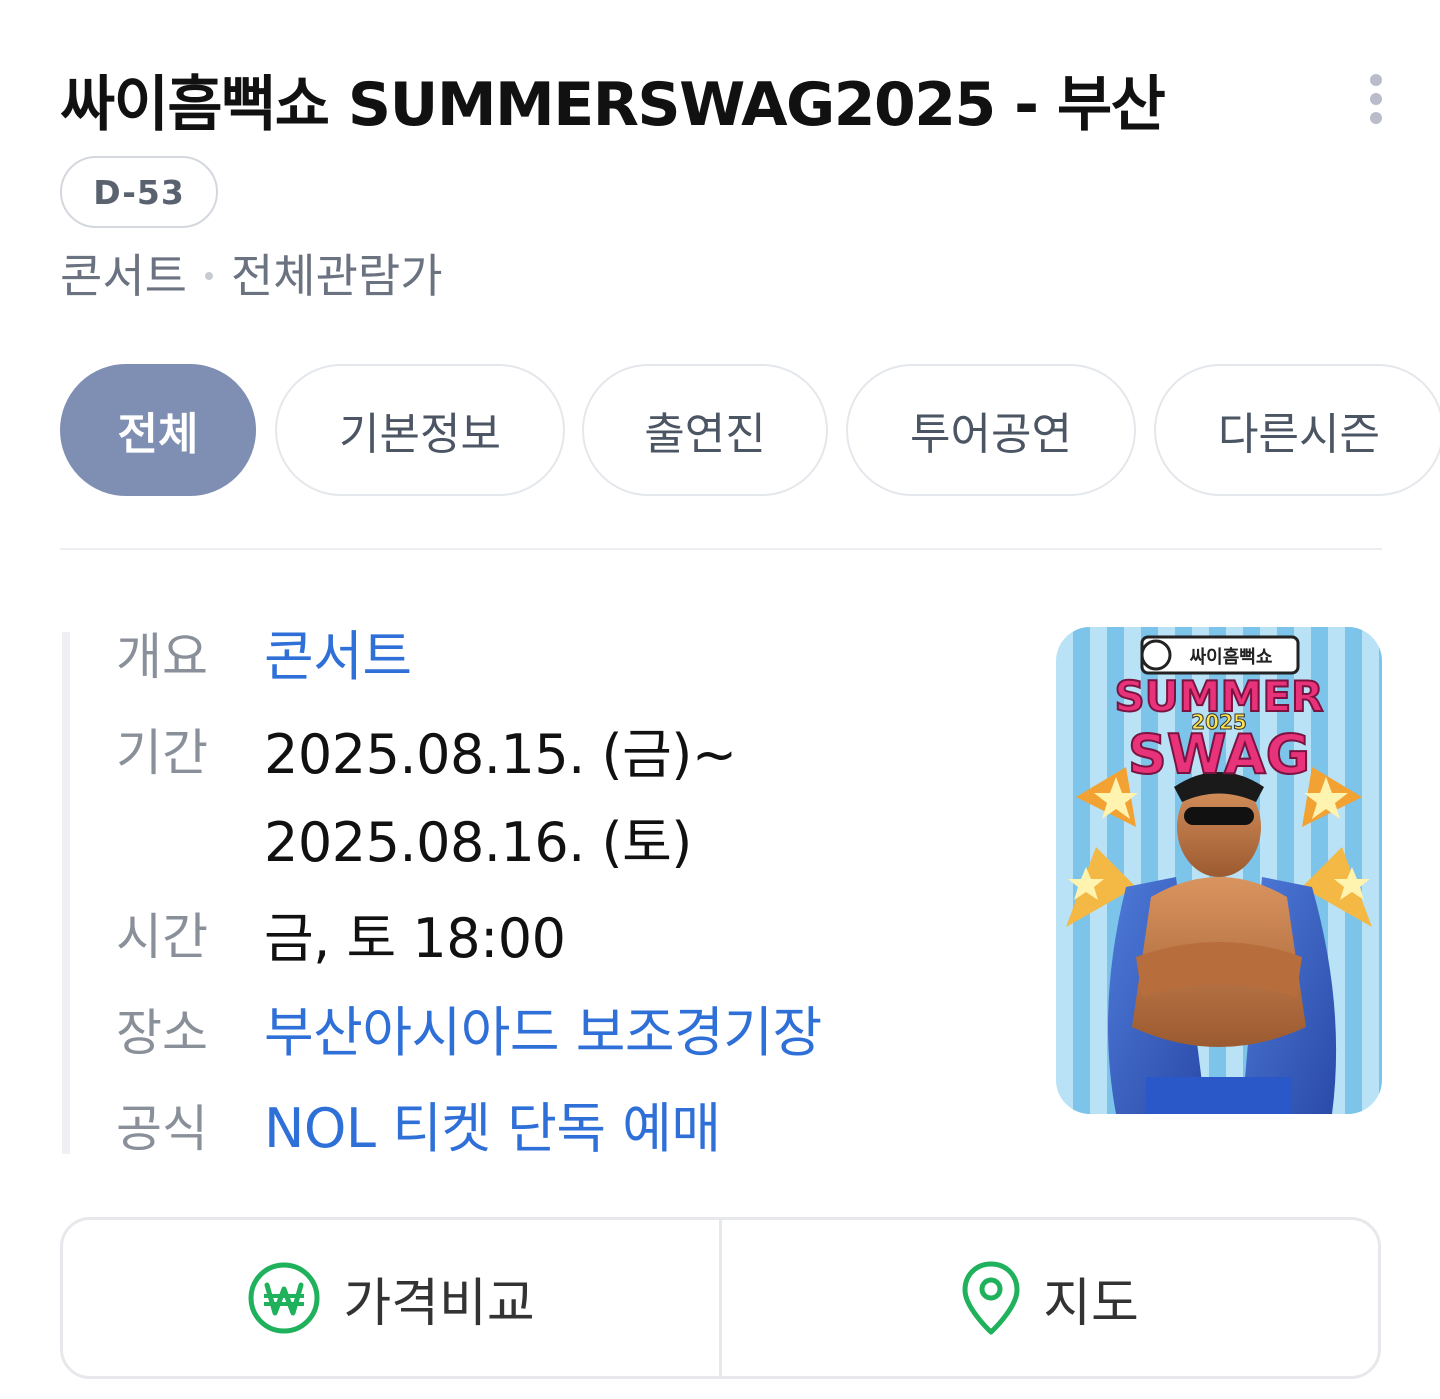 This screenshot has height=1399, width=1440. I want to click on period-end: 2025.08.16. (토), so click(478, 842).